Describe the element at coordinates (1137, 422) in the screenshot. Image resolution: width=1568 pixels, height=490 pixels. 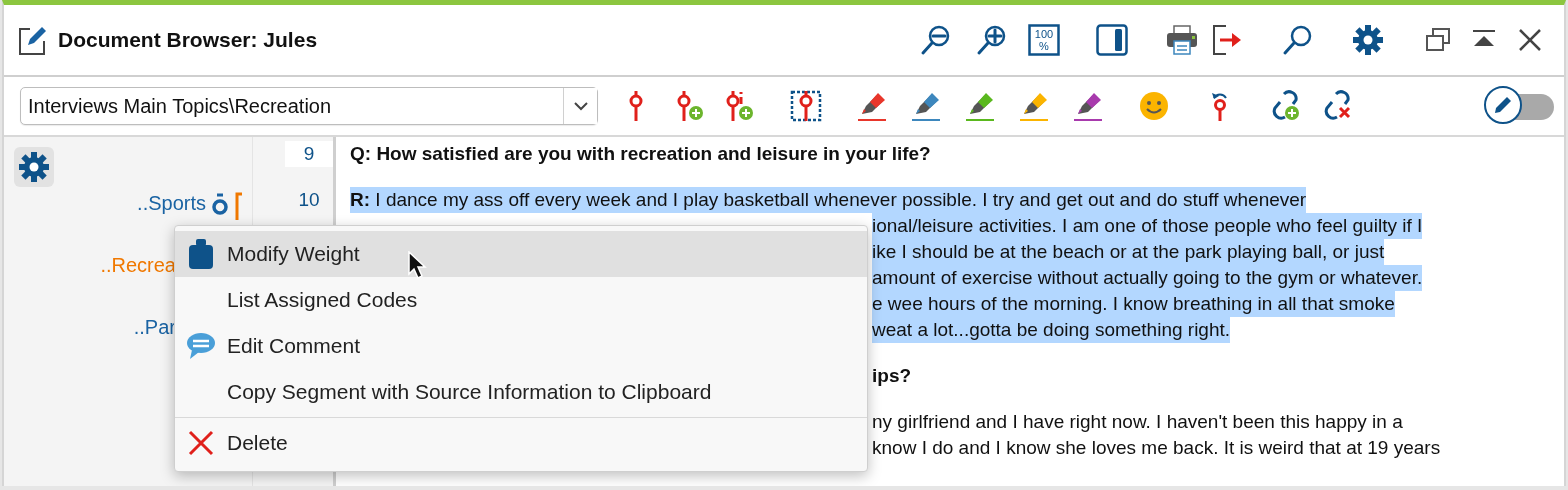
I see `answer-text: ny girlfriend and I have right now. I haven't been this happy in a` at that location.